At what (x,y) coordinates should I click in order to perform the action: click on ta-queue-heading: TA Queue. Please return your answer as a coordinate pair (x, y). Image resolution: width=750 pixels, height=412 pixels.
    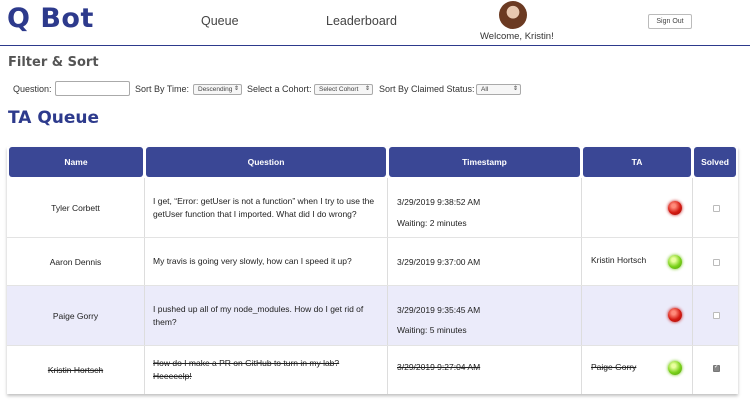
    Looking at the image, I should click on (54, 118).